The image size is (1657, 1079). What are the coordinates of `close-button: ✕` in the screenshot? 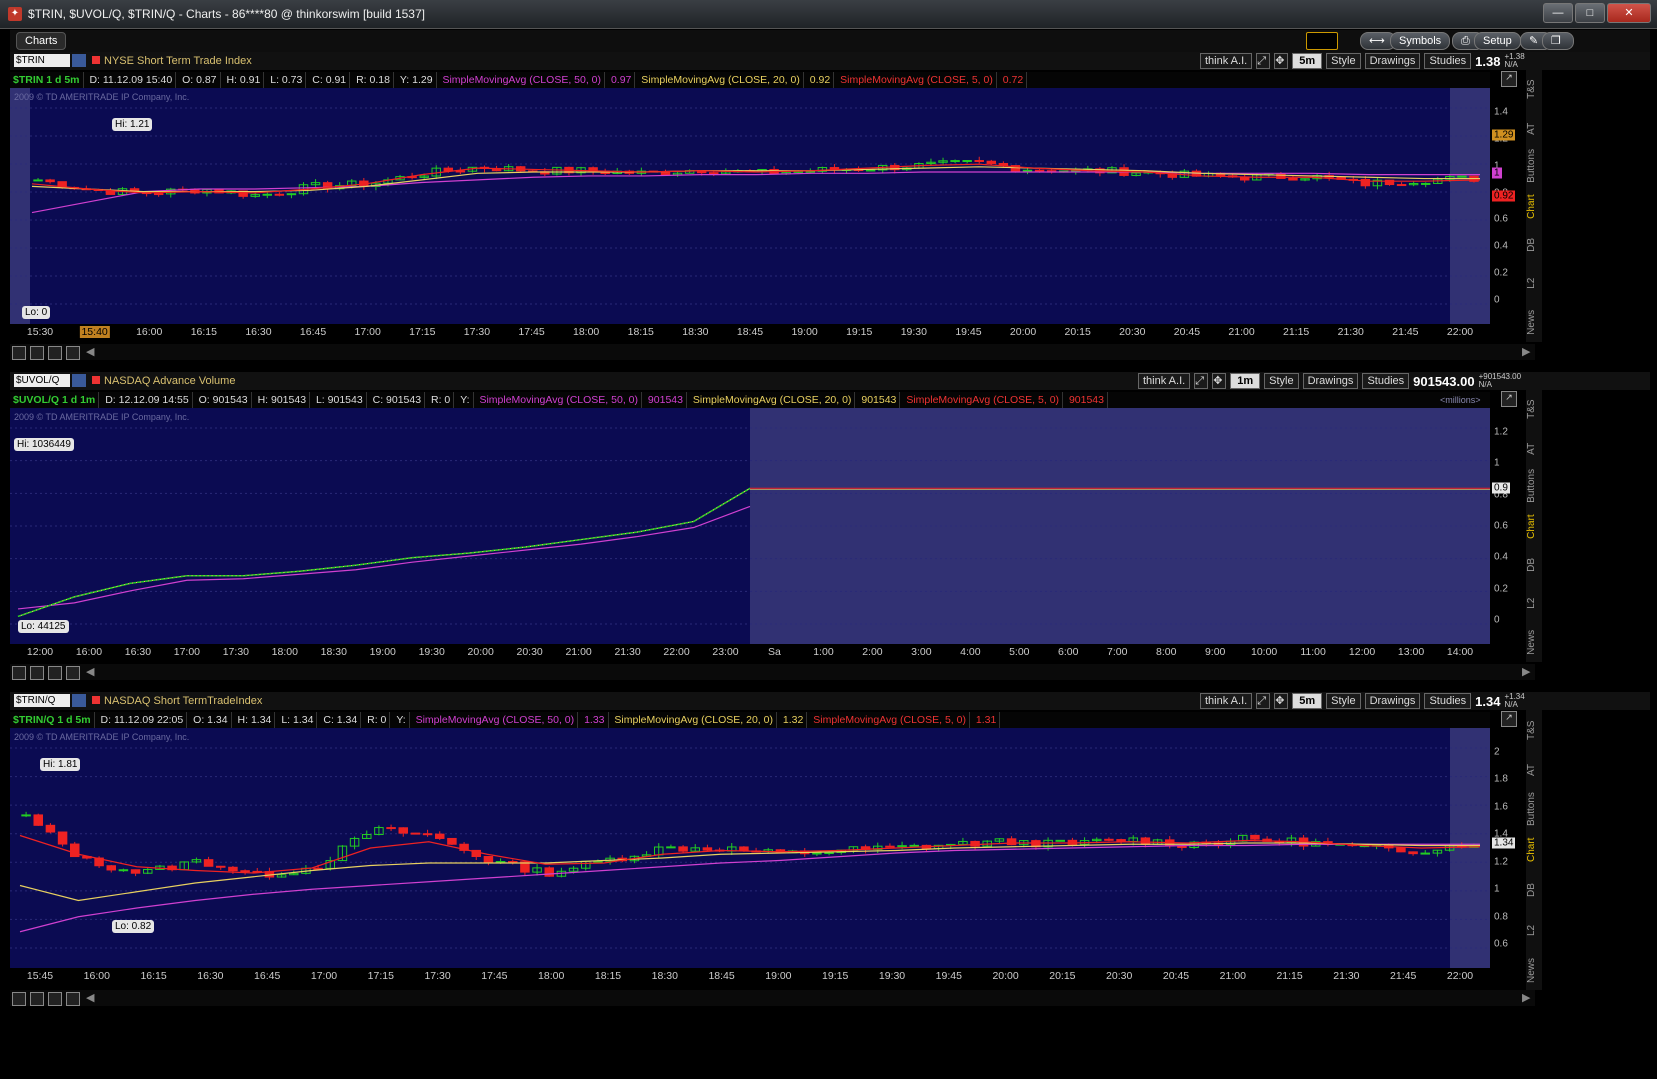 It's located at (1629, 13).